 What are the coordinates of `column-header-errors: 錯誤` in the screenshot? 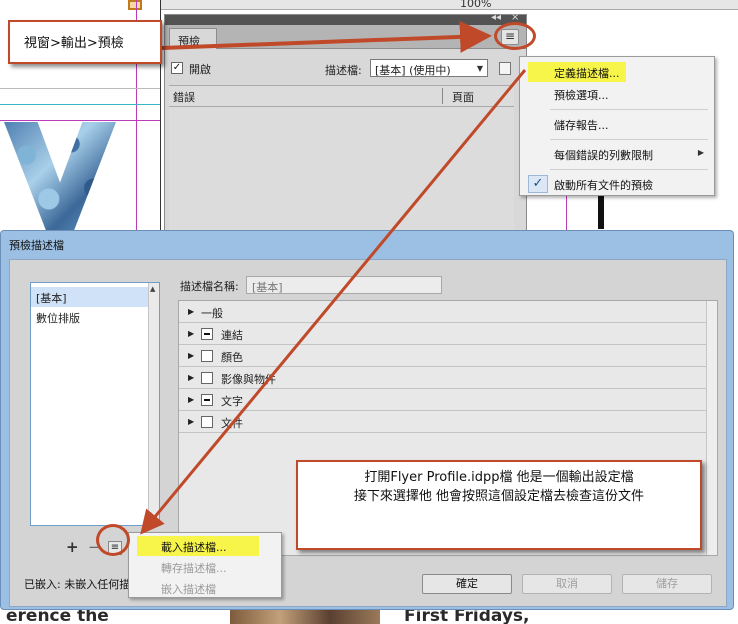 It's located at (184, 97).